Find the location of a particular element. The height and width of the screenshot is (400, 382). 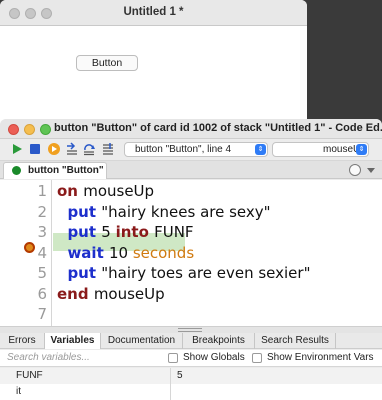

code-token: on is located at coordinates (70, 191).